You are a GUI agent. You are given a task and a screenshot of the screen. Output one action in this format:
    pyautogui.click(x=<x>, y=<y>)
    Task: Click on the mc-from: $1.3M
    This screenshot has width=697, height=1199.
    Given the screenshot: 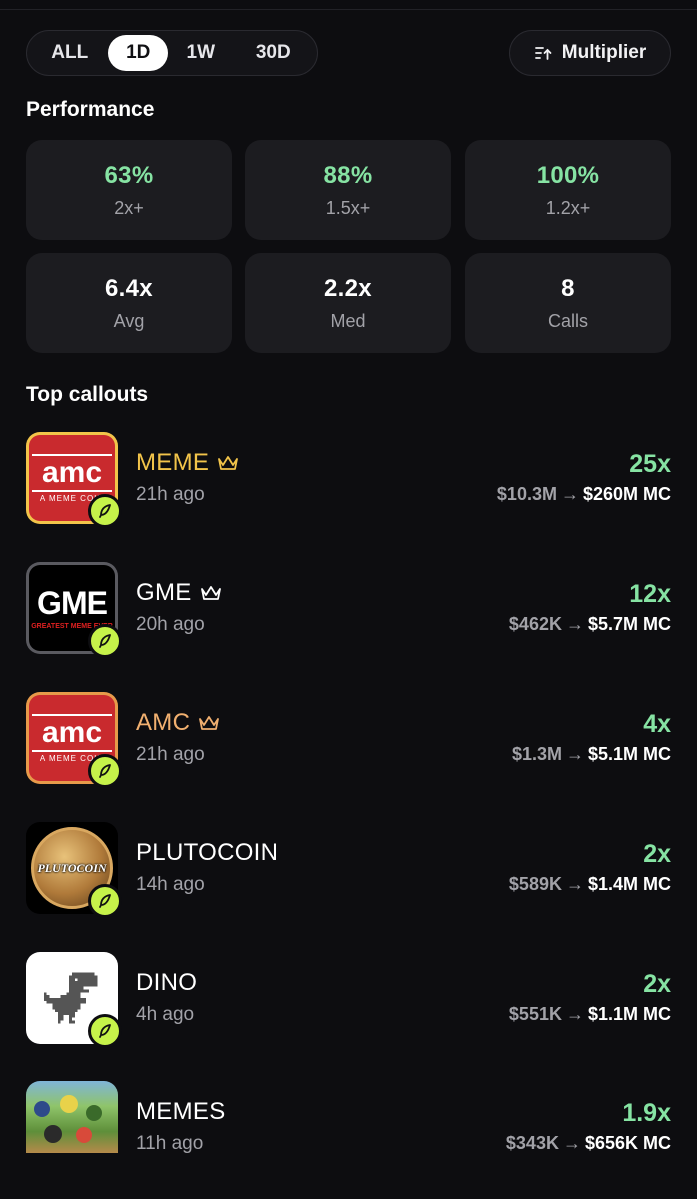 What is the action you would take?
    pyautogui.click(x=536, y=754)
    